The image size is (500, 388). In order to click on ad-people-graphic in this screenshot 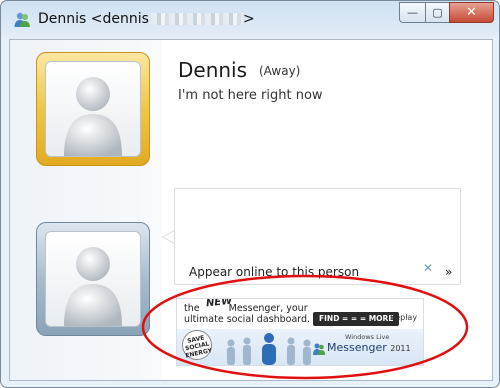, I will do `click(269, 349)`.